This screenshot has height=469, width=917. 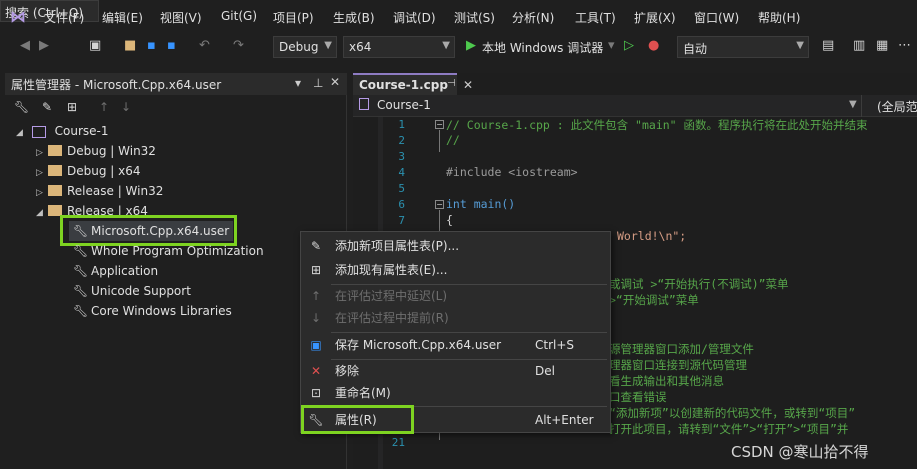 What do you see at coordinates (828, 46) in the screenshot?
I see `solution-explorer-icon: ▤` at bounding box center [828, 46].